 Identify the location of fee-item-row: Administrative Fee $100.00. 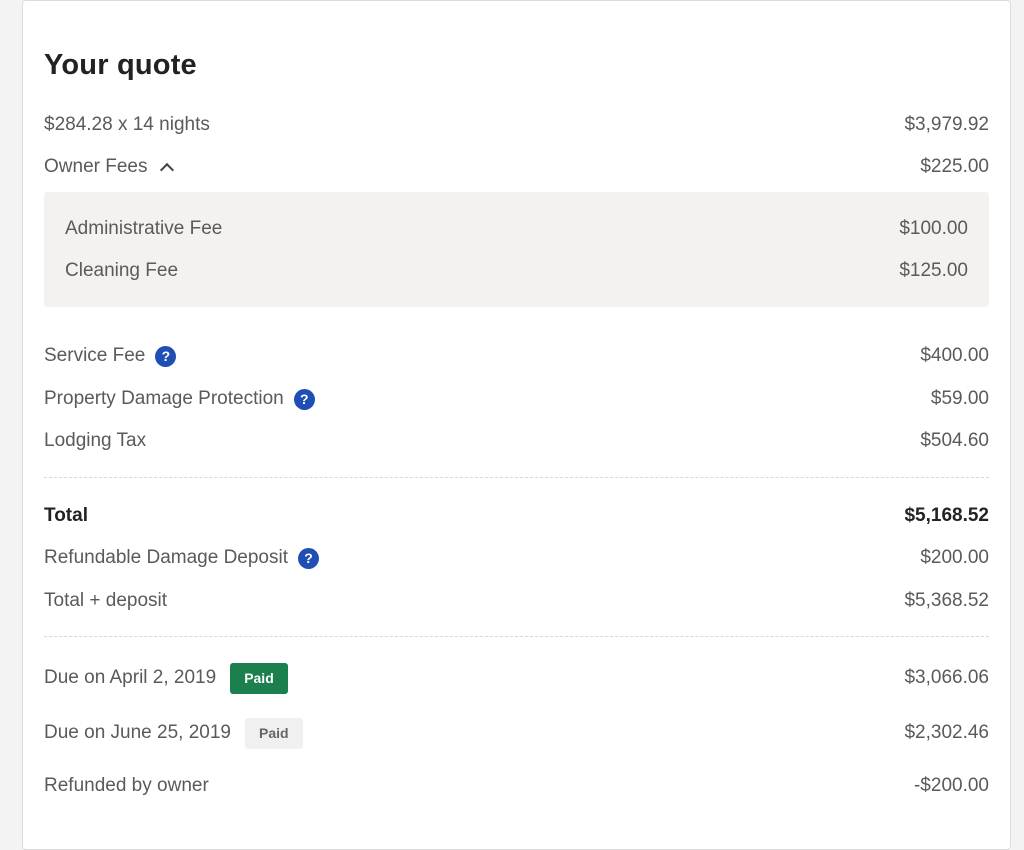
(516, 229).